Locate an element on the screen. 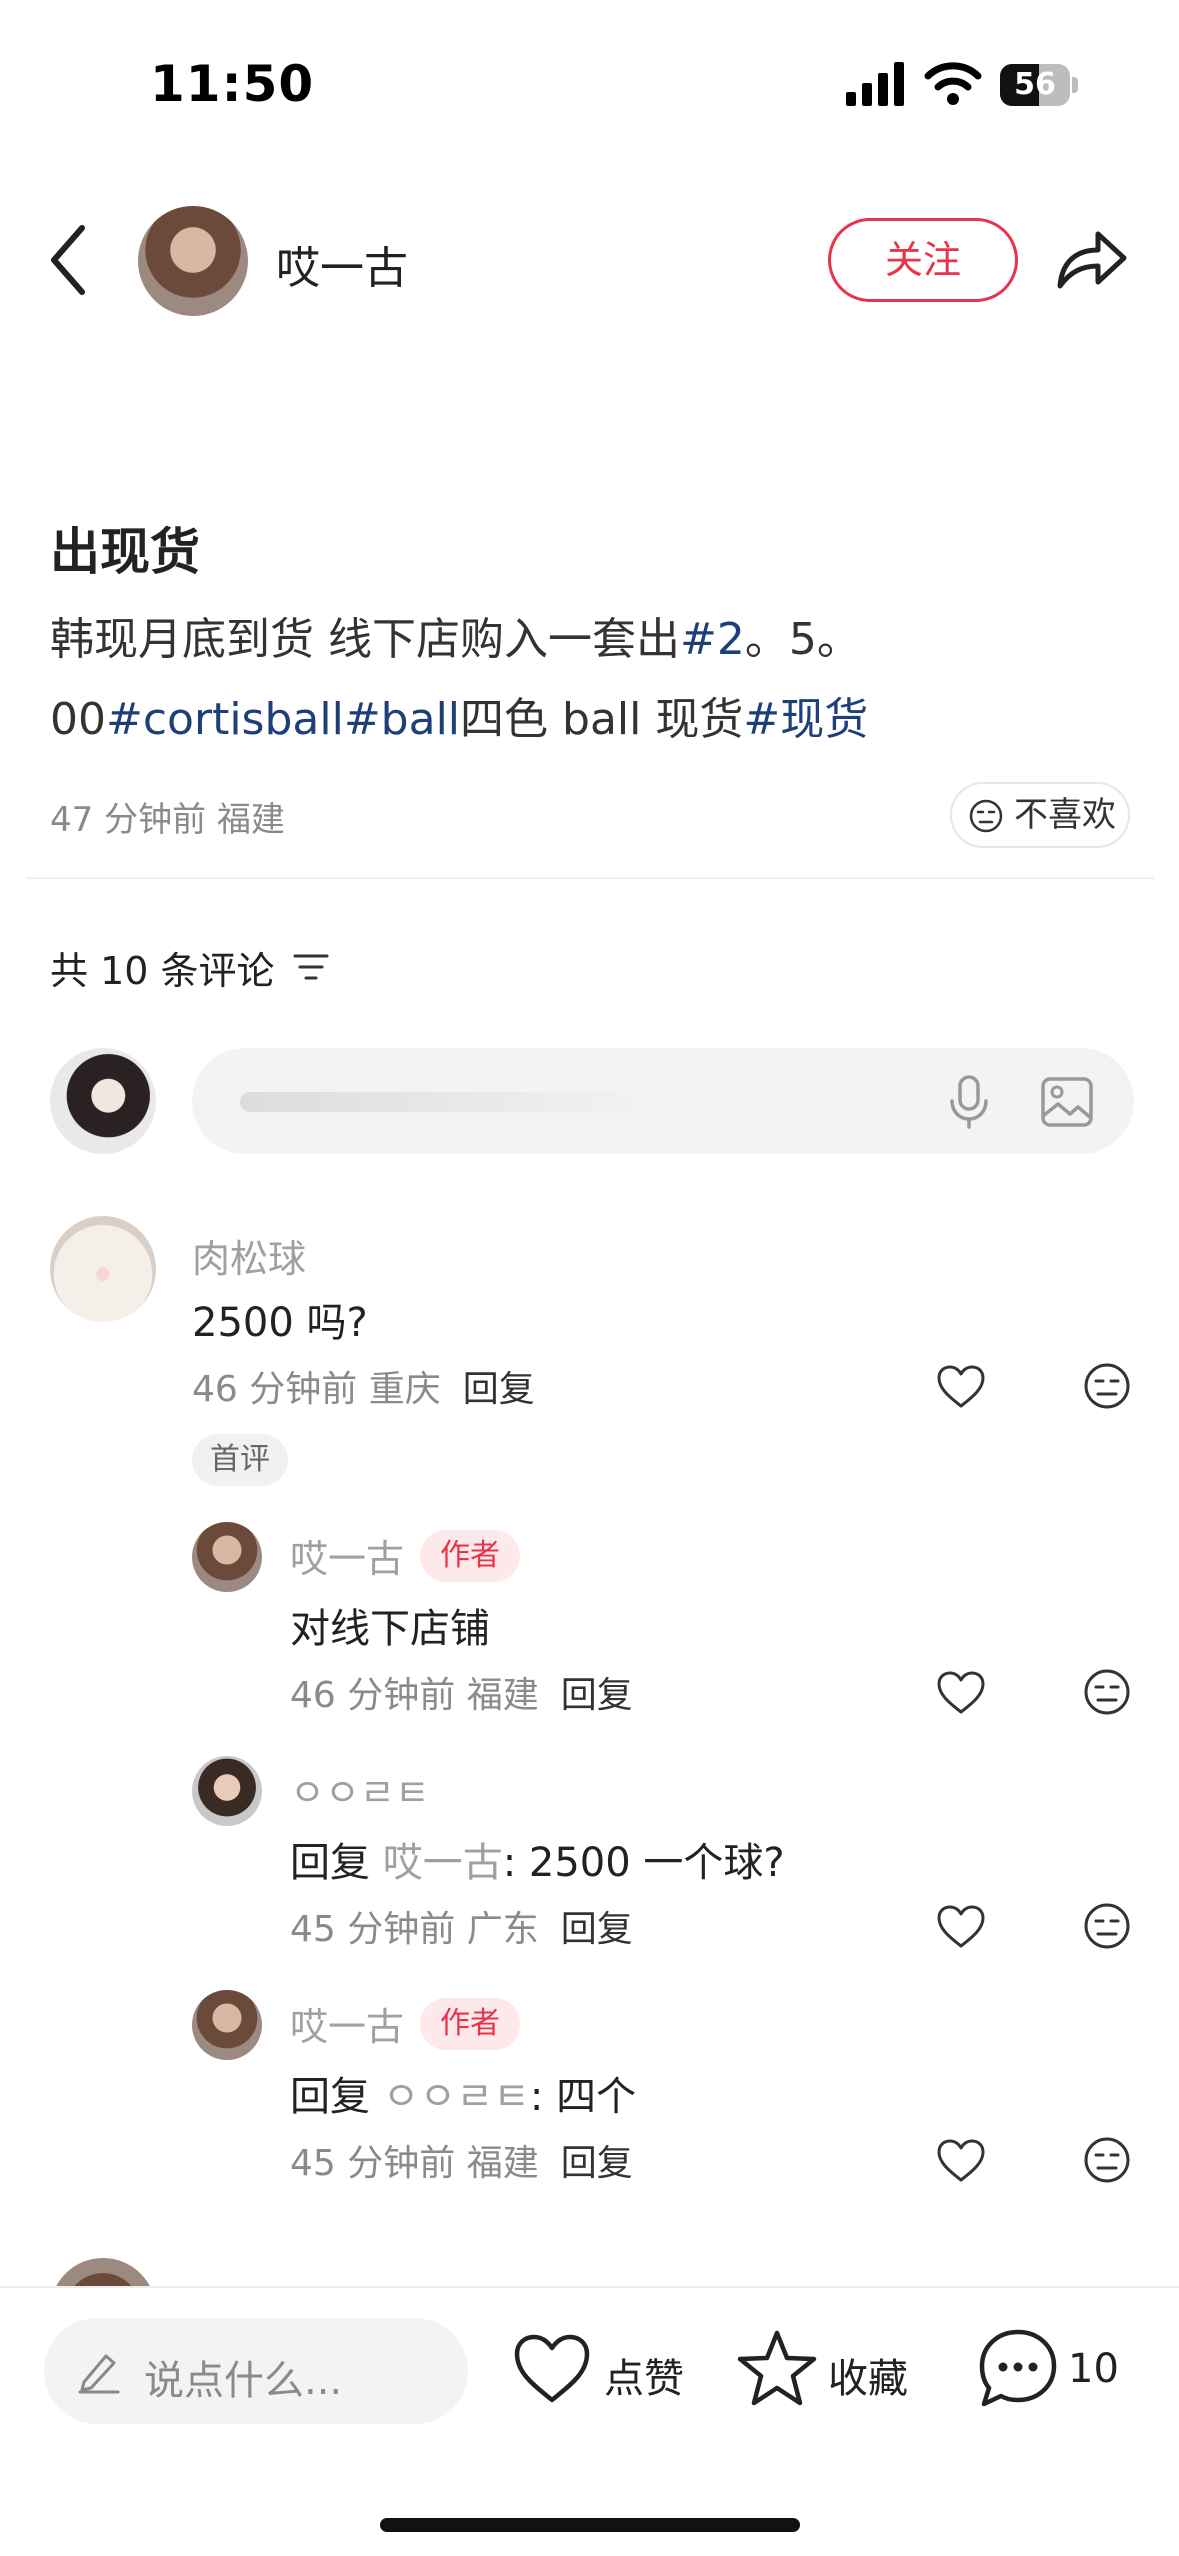  dislike-label: 不喜欢 is located at coordinates (1065, 815).